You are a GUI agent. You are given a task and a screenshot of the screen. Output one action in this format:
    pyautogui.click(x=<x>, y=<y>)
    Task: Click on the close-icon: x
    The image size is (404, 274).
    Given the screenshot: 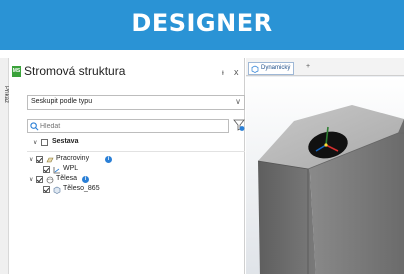 What is the action you would take?
    pyautogui.click(x=236, y=72)
    